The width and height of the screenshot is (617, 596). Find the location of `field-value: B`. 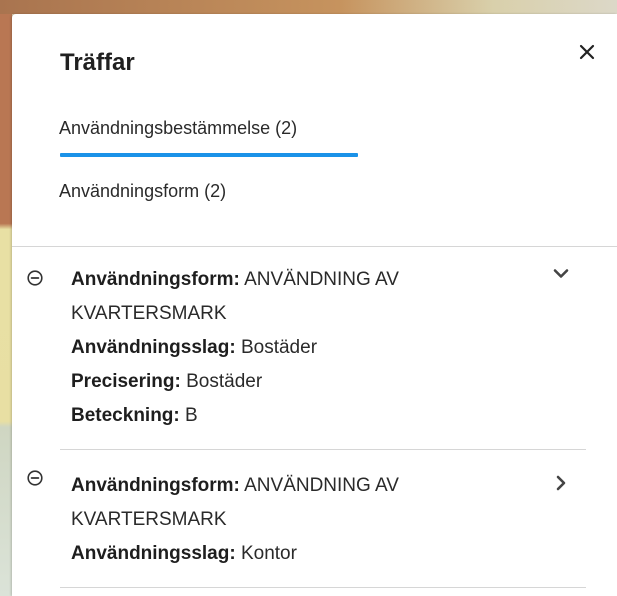

field-value: B is located at coordinates (191, 415).